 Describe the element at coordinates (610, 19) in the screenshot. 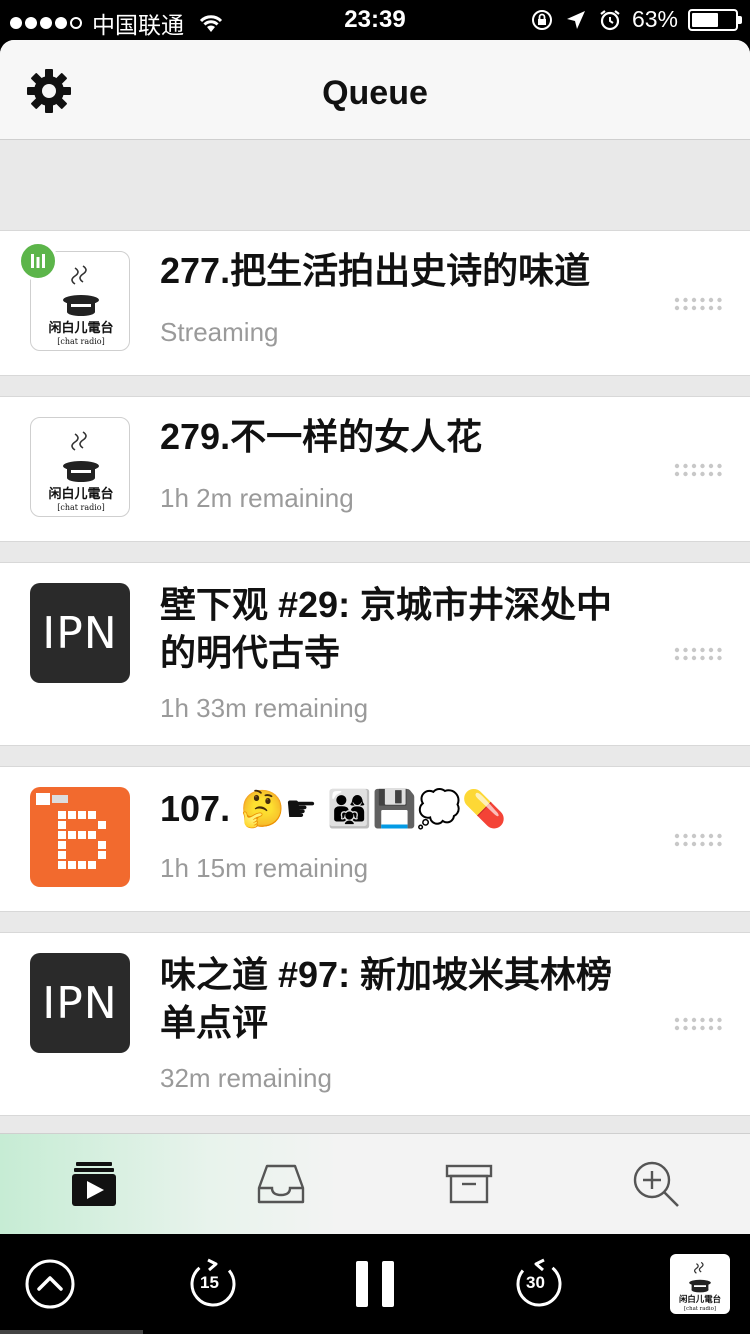

I see `alarm-icon` at that location.